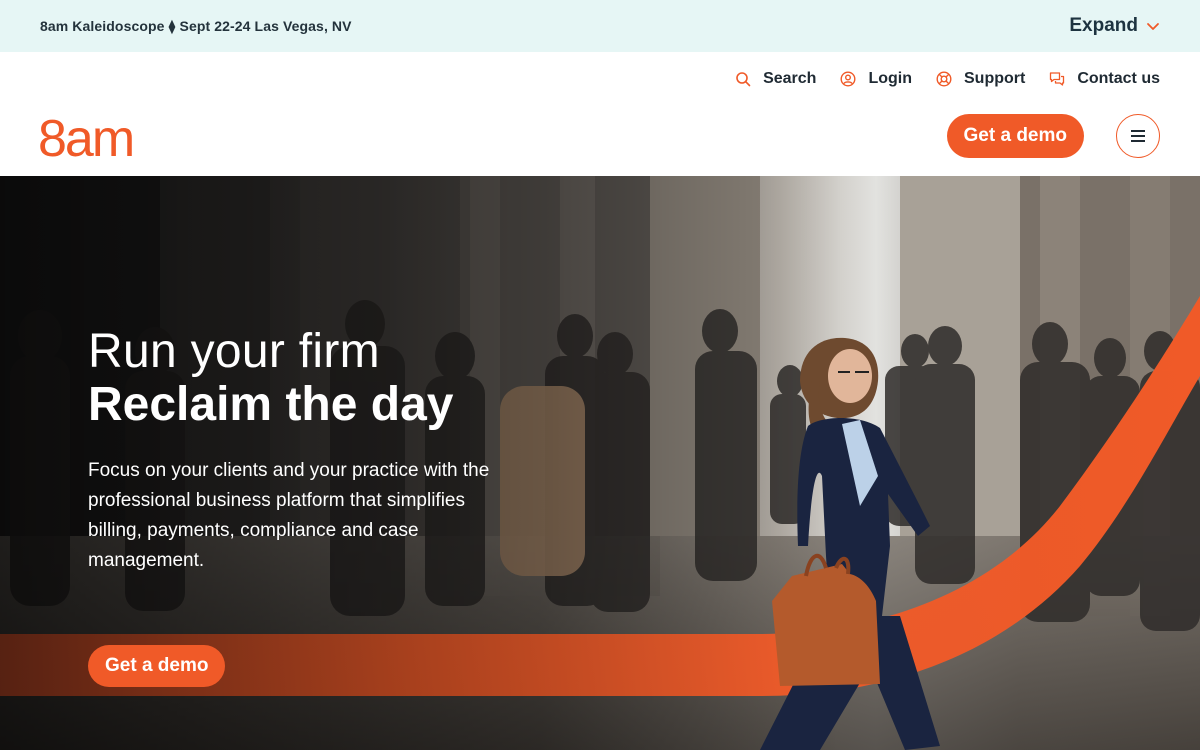  I want to click on search-icon, so click(743, 79).